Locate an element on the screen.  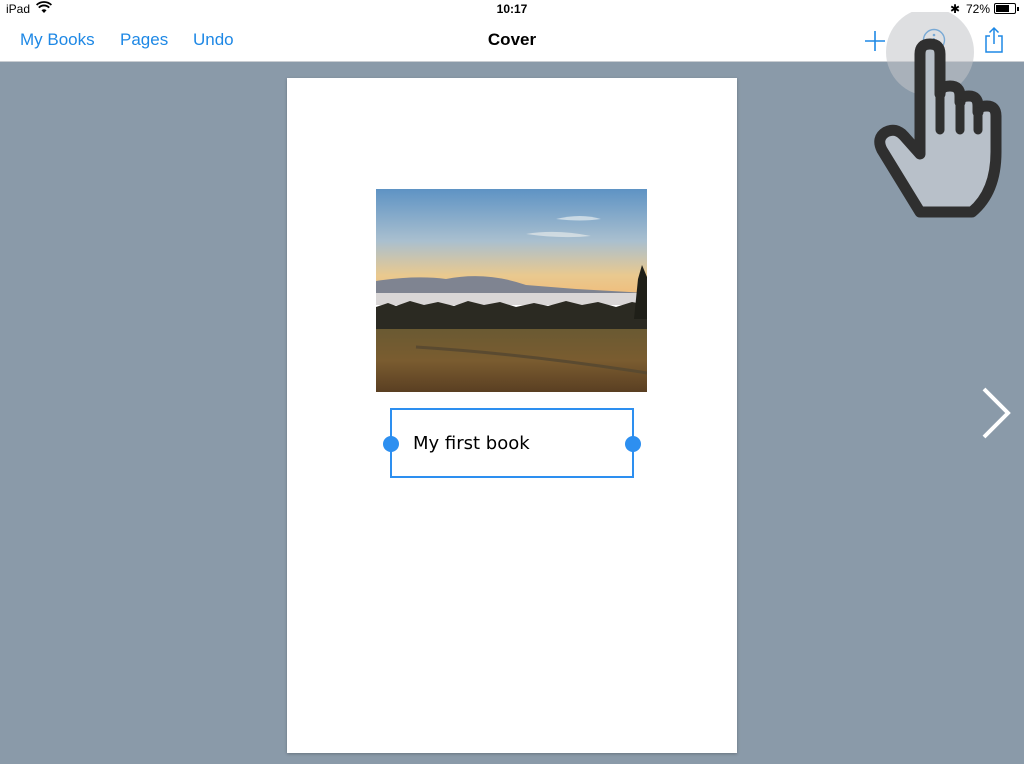
info-icon is located at coordinates (934, 40).